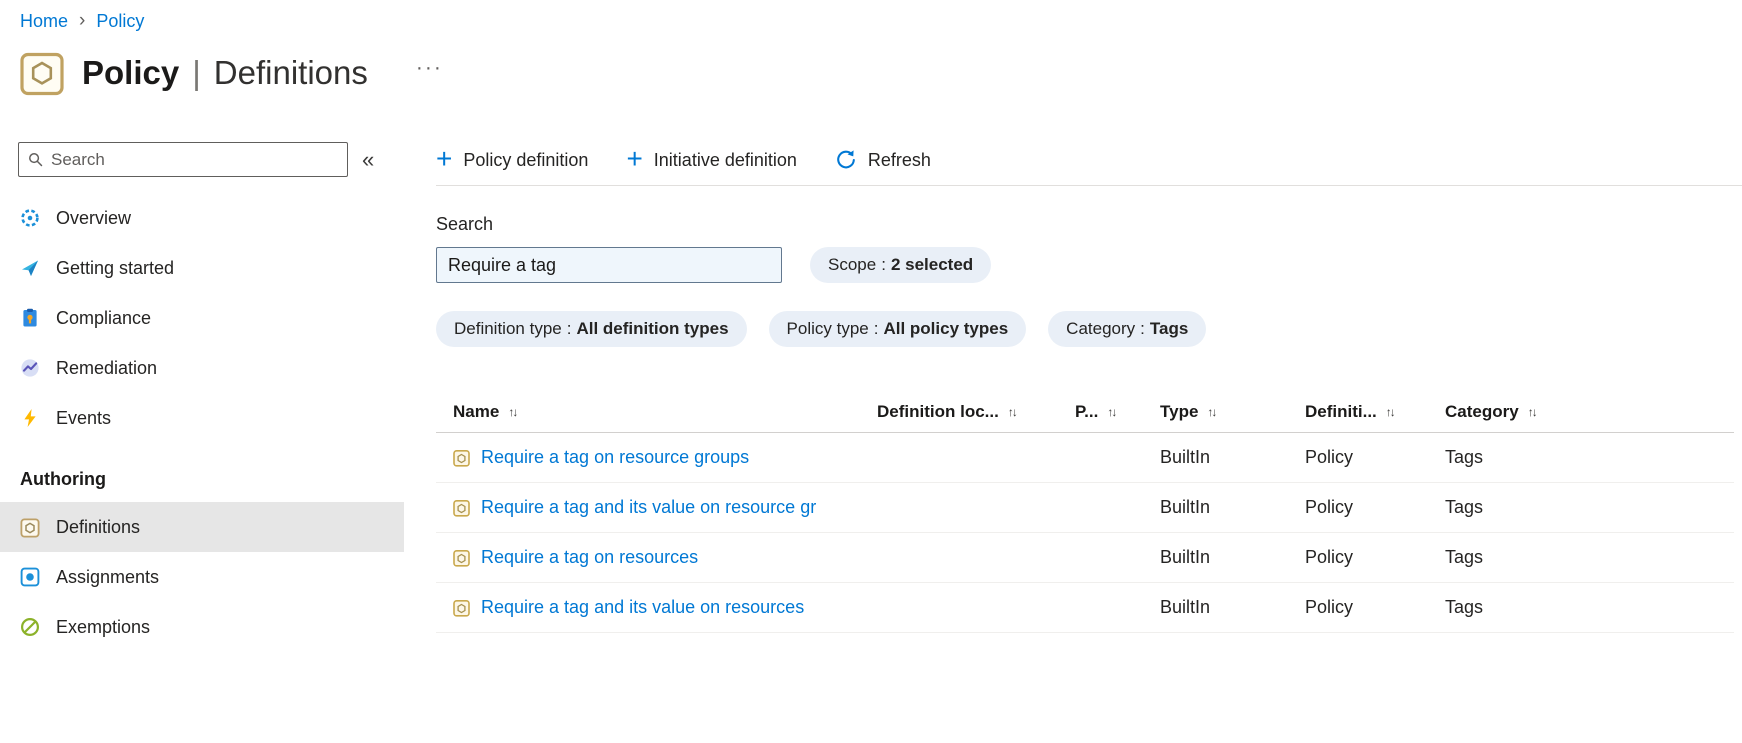 The height and width of the screenshot is (743, 1742). Describe the element at coordinates (202, 627) in the screenshot. I see `sidebar-item-exemptions: Exemptions` at that location.